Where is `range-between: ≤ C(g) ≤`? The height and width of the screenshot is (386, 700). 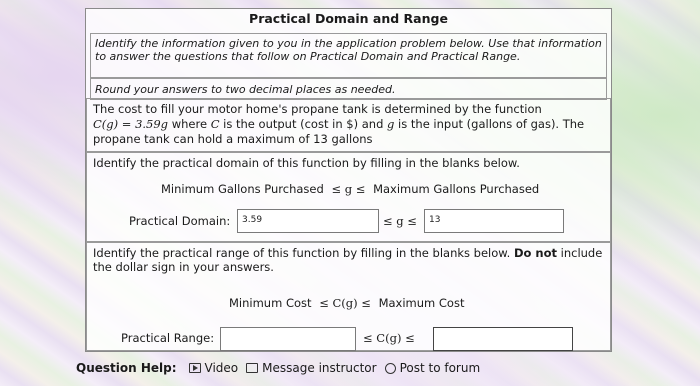
range-between: ≤ C(g) ≤ is located at coordinates (389, 338).